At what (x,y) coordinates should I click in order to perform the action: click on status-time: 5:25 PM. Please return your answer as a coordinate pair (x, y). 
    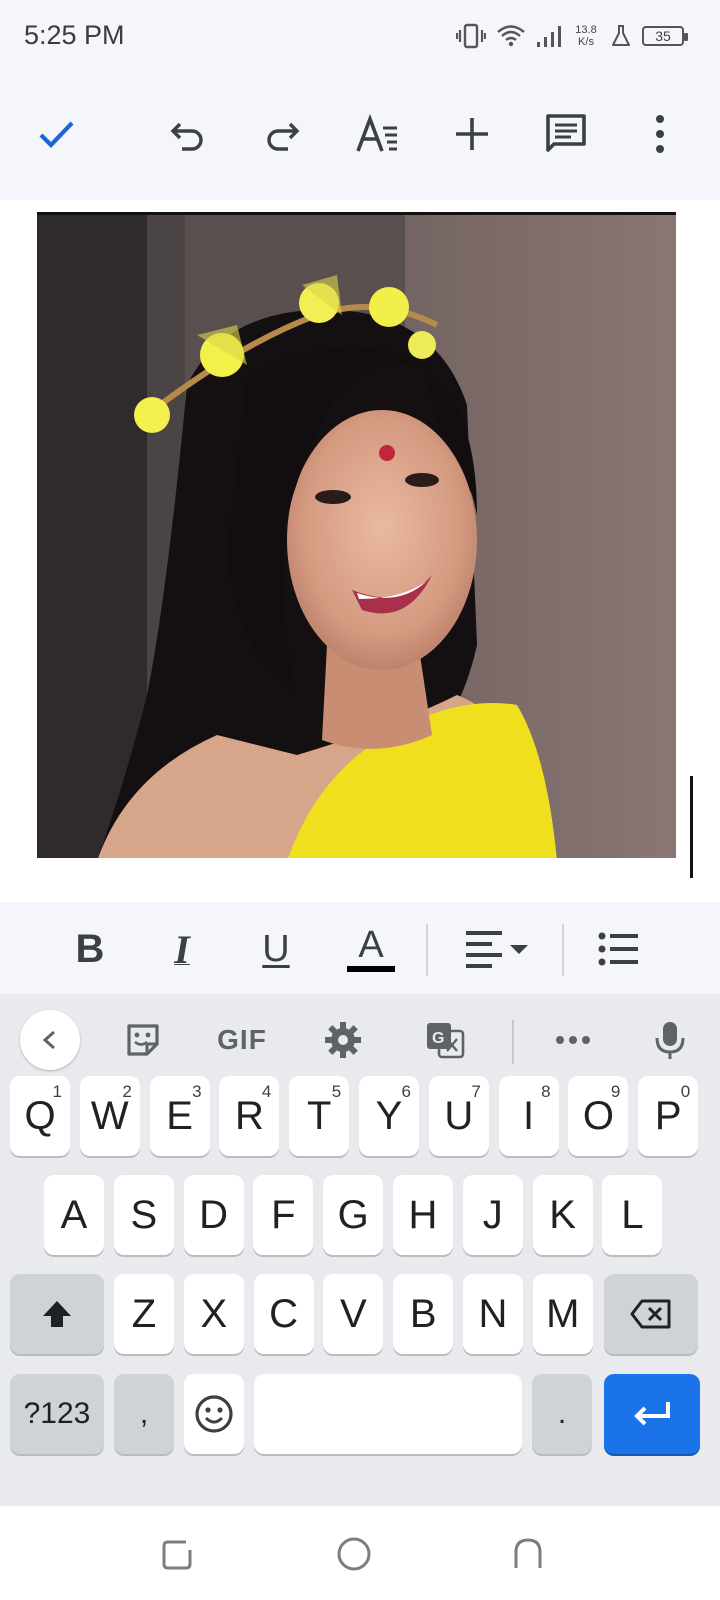
    Looking at the image, I should click on (74, 35).